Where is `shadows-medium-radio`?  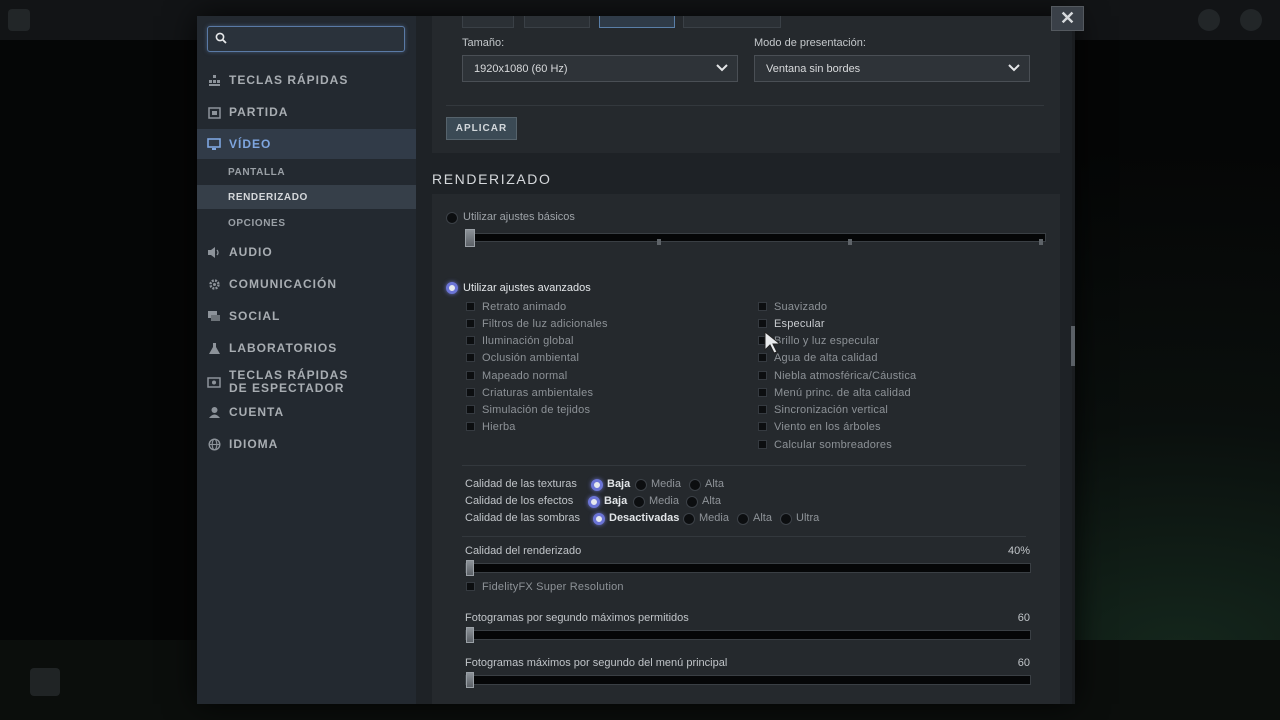 shadows-medium-radio is located at coordinates (689, 519).